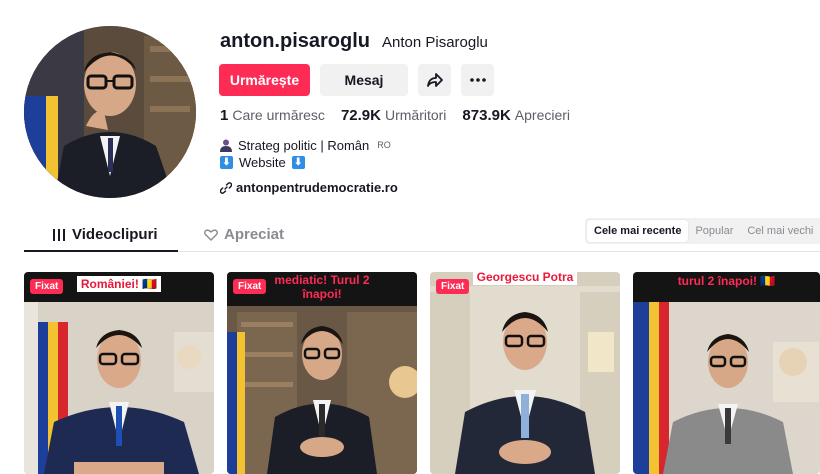  What do you see at coordinates (101, 251) in the screenshot?
I see `active-tab-underline` at bounding box center [101, 251].